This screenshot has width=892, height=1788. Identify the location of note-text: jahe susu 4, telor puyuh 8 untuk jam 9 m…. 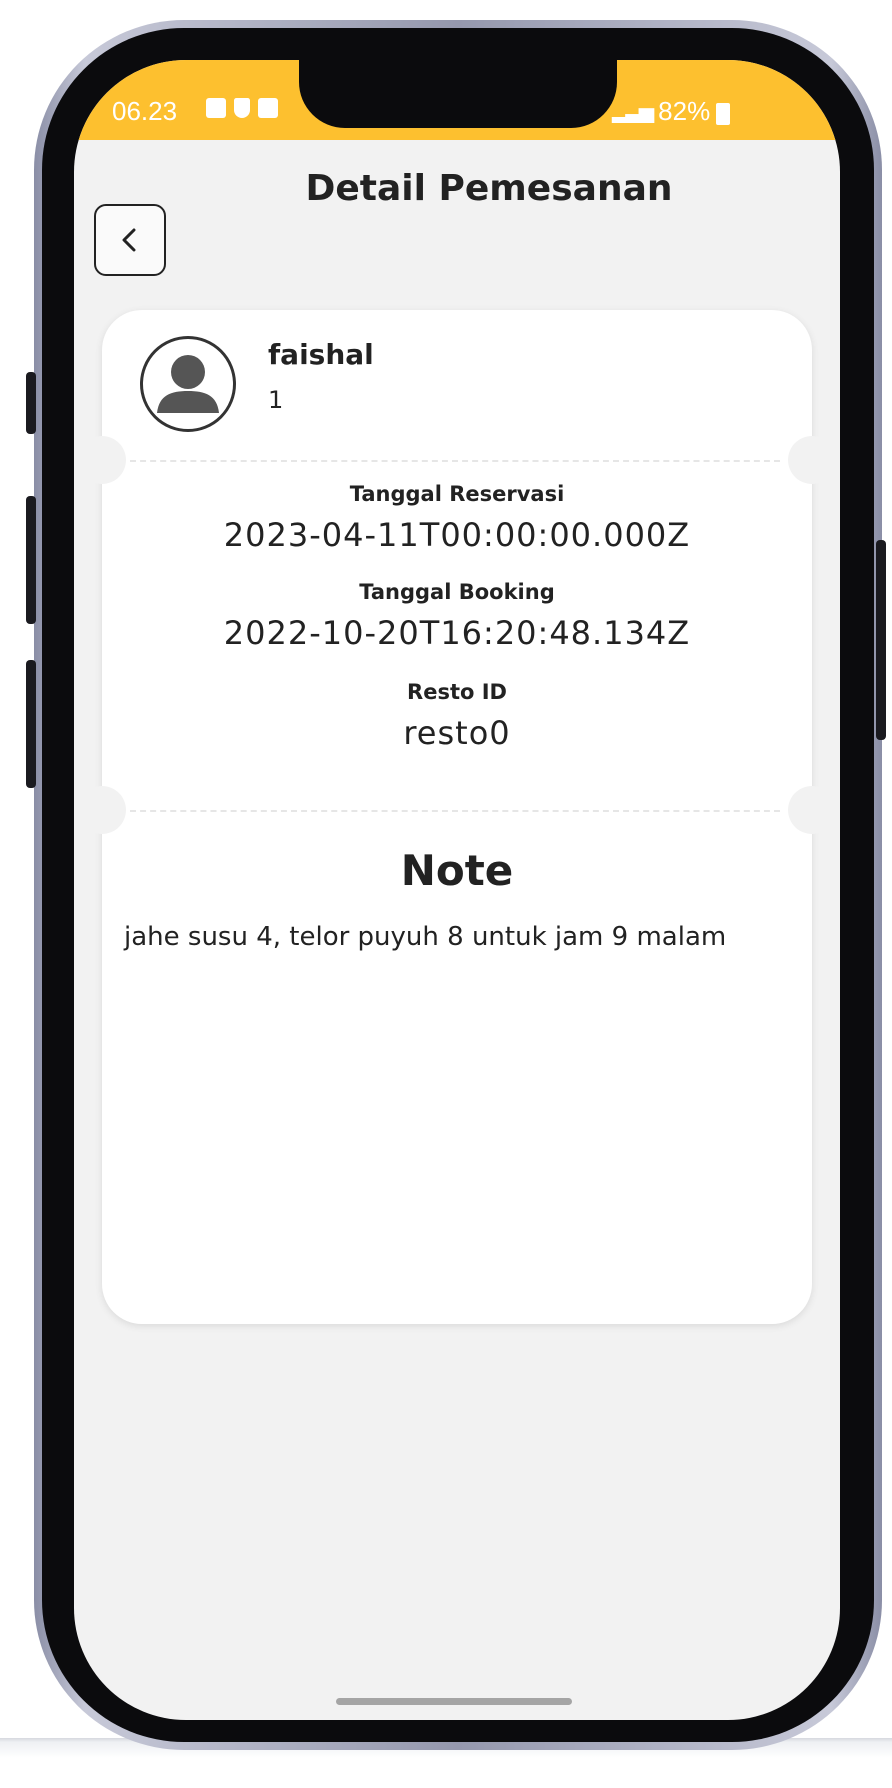
(425, 937).